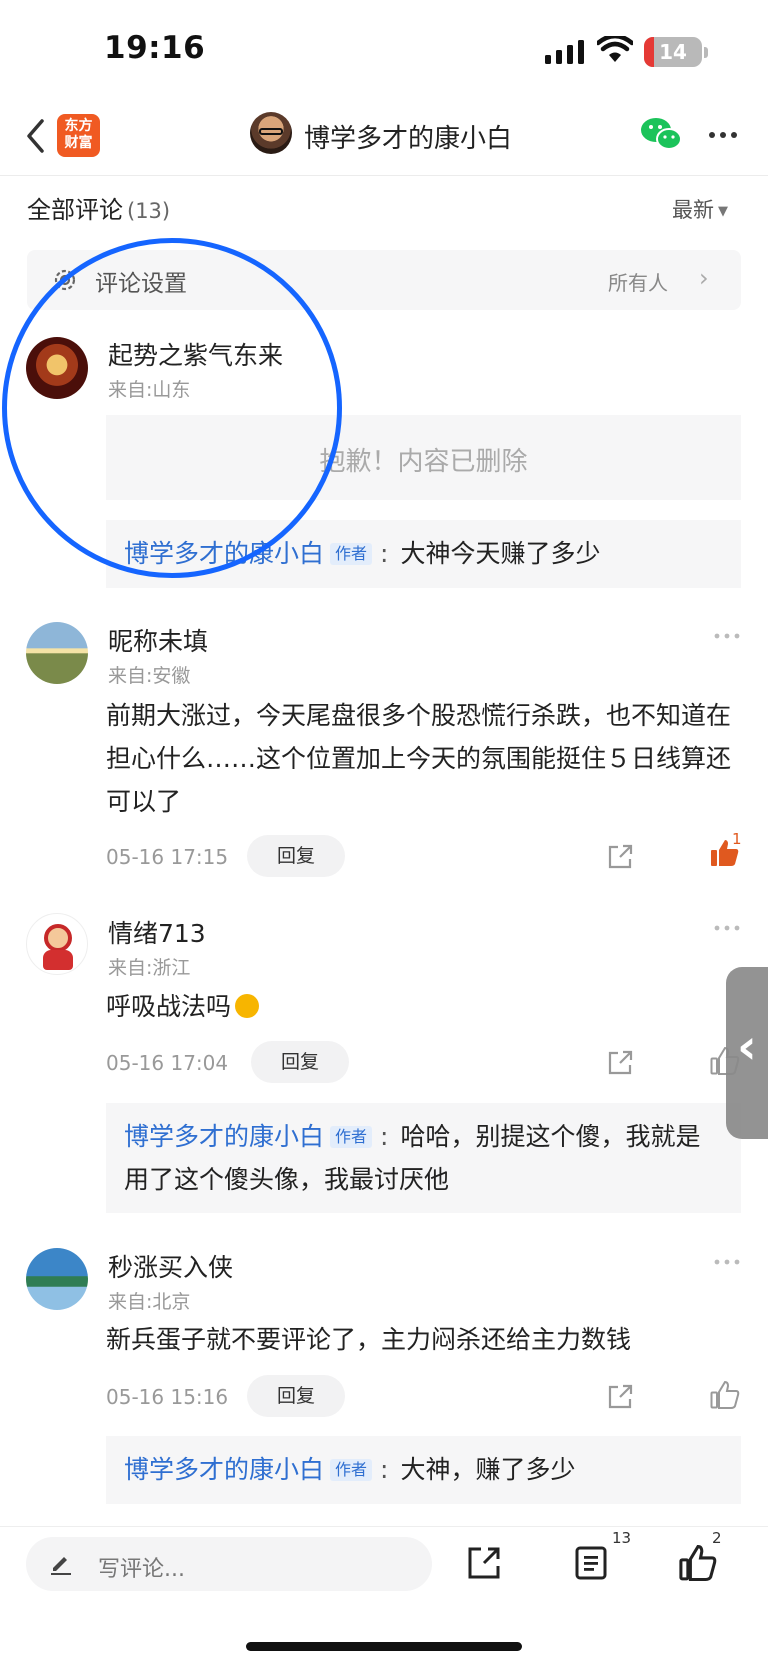 The width and height of the screenshot is (768, 1665). I want to click on caret-down-icon: ▼, so click(723, 211).